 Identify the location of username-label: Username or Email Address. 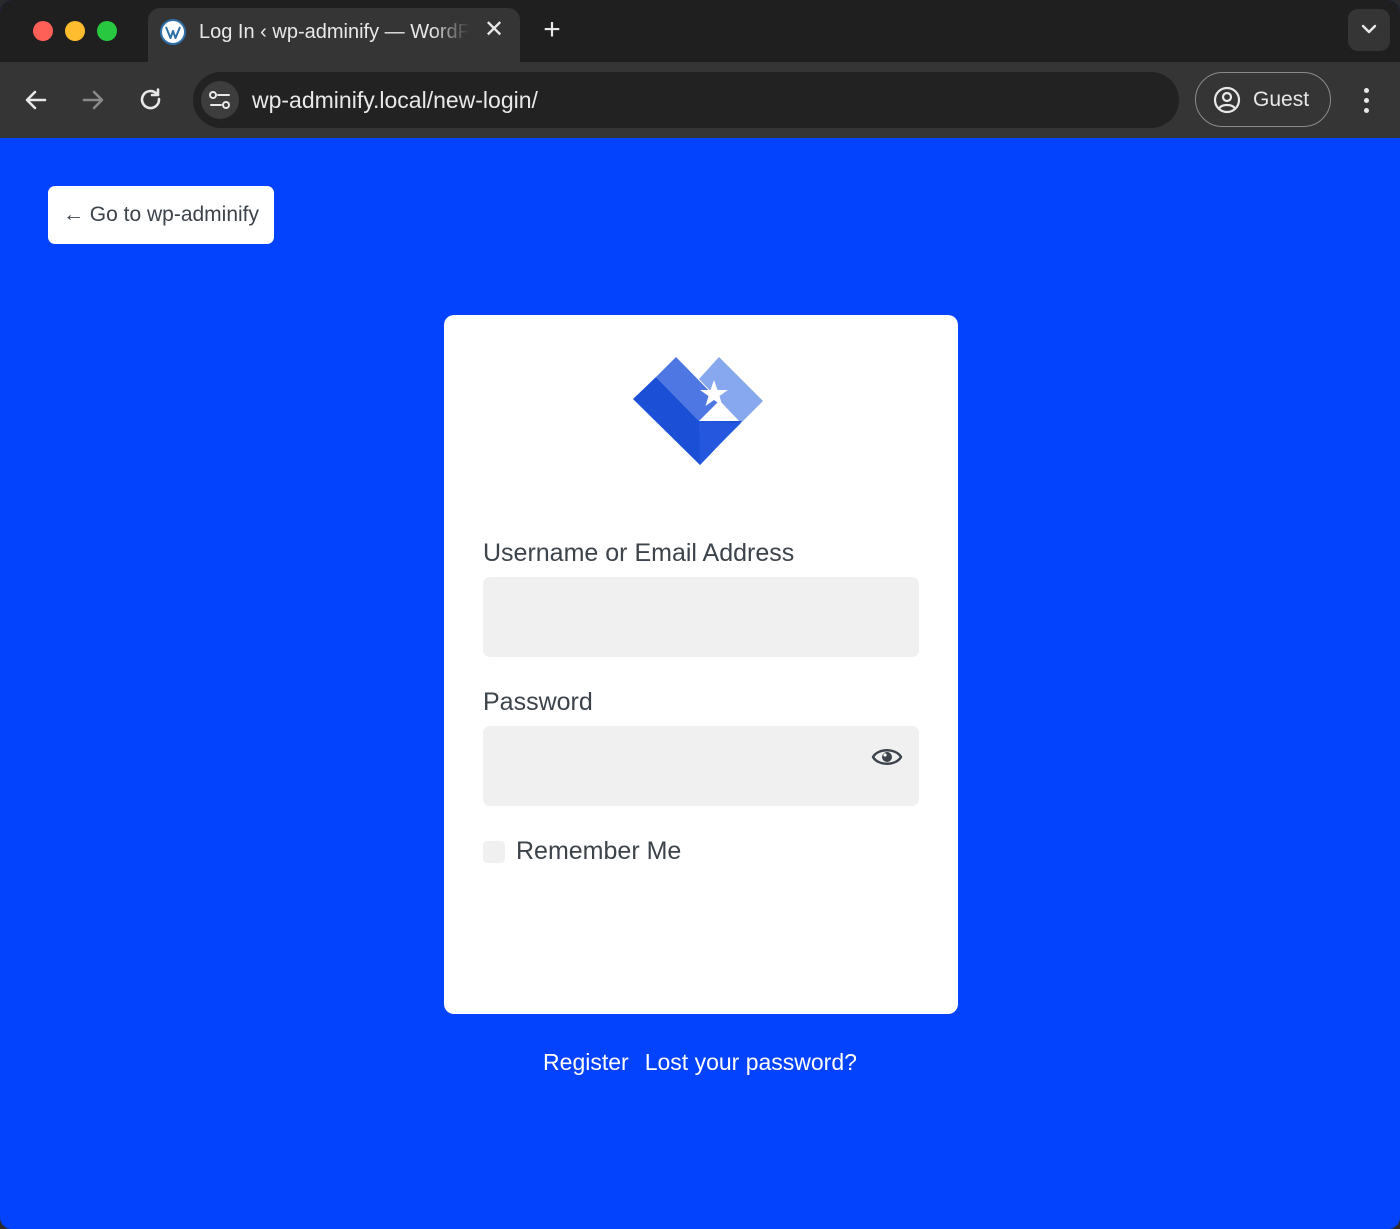
(639, 553).